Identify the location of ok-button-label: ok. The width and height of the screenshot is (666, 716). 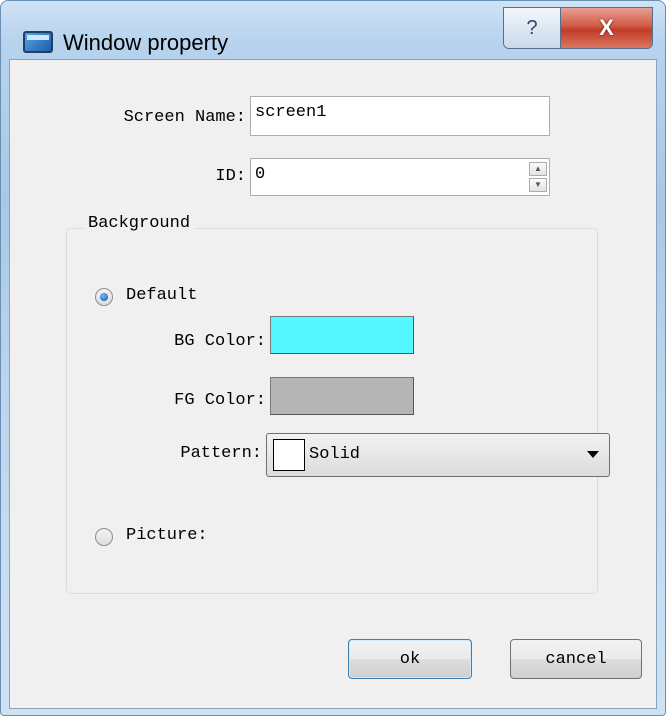
(410, 659).